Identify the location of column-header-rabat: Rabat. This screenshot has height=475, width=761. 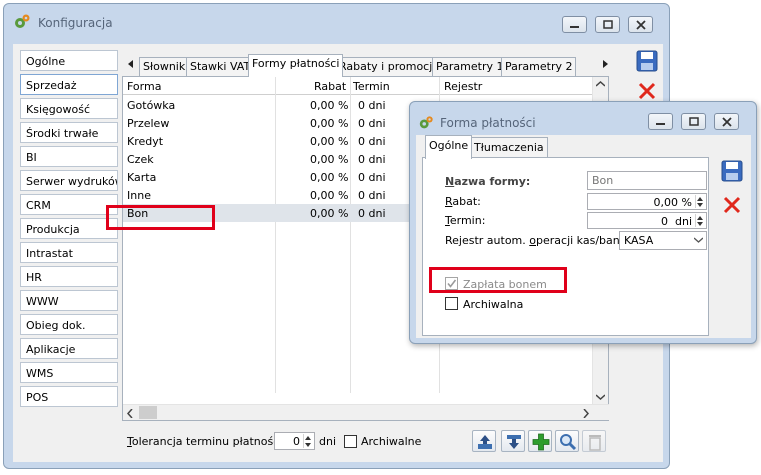
(330, 86).